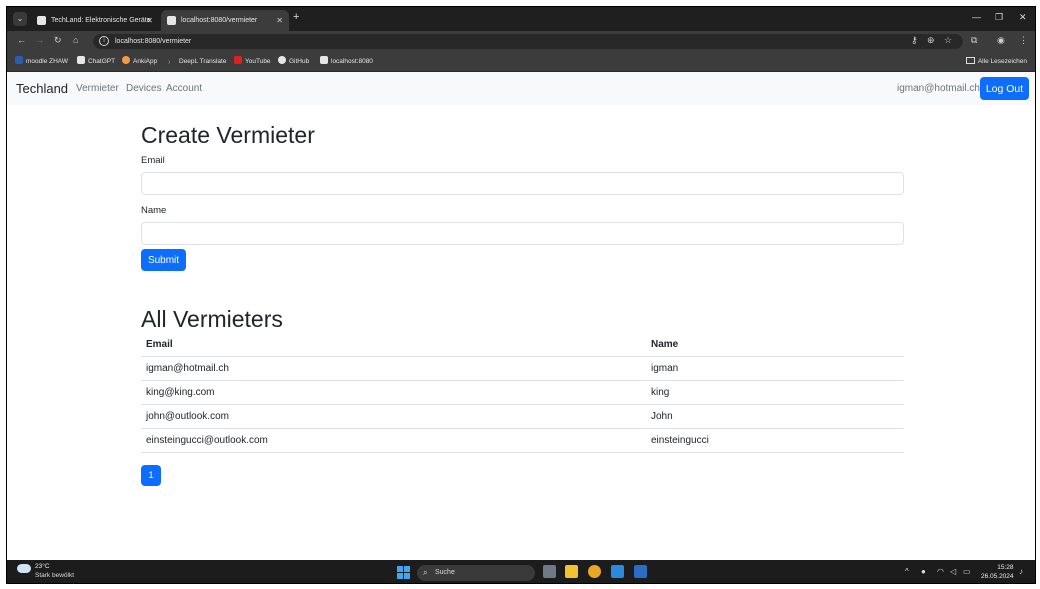  I want to click on row-name: John, so click(662, 416).